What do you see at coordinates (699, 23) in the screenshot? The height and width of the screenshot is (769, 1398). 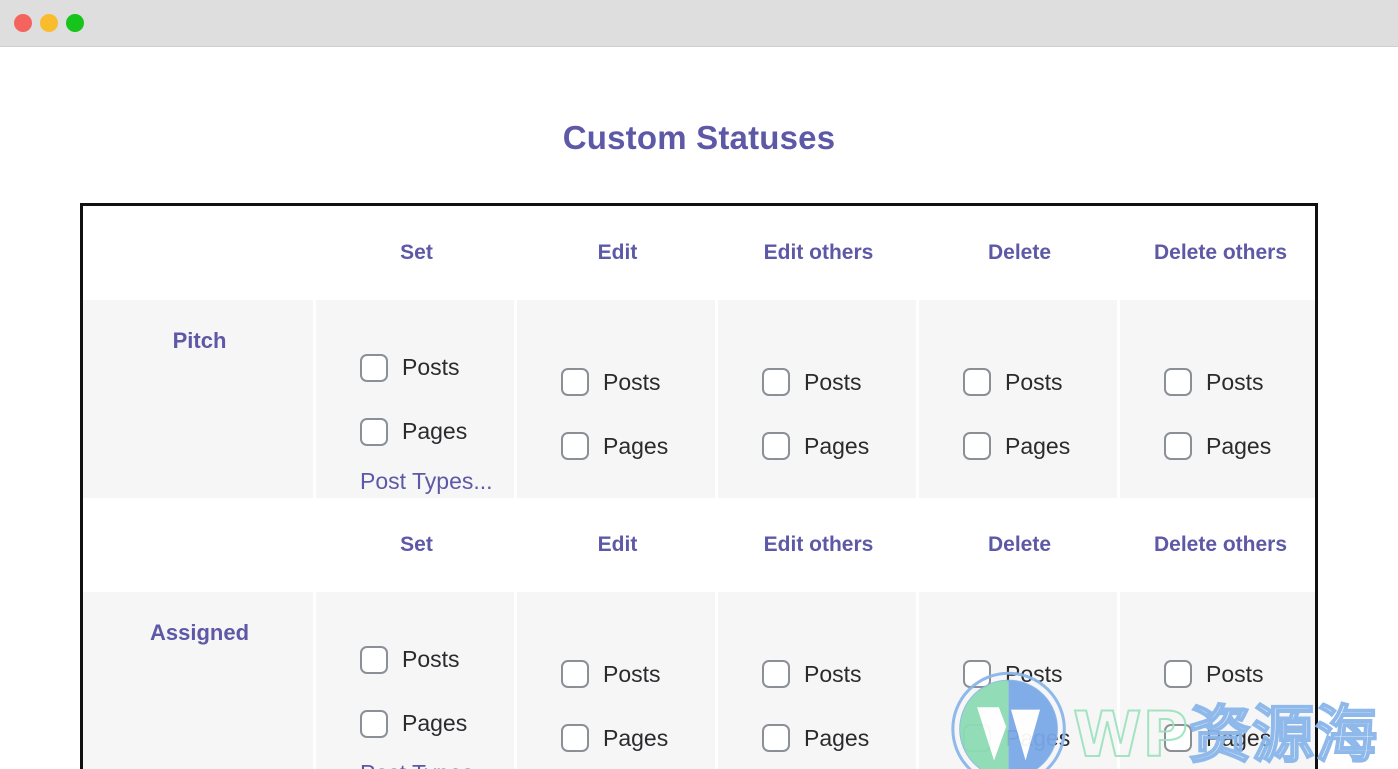 I see `window-titlebar` at bounding box center [699, 23].